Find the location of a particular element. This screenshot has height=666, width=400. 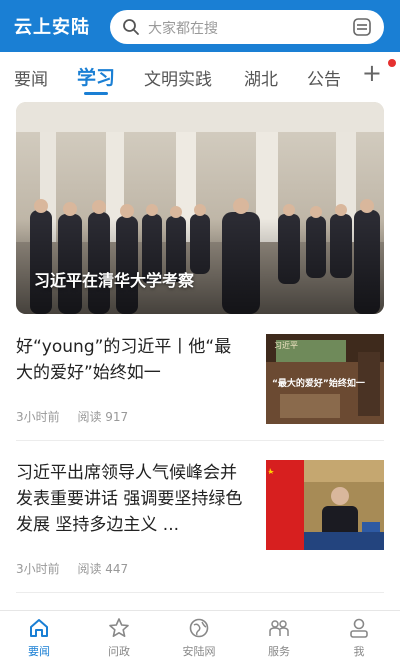

news-thumbnail: 习近平 “最大的爱好”始终如一 is located at coordinates (325, 379).